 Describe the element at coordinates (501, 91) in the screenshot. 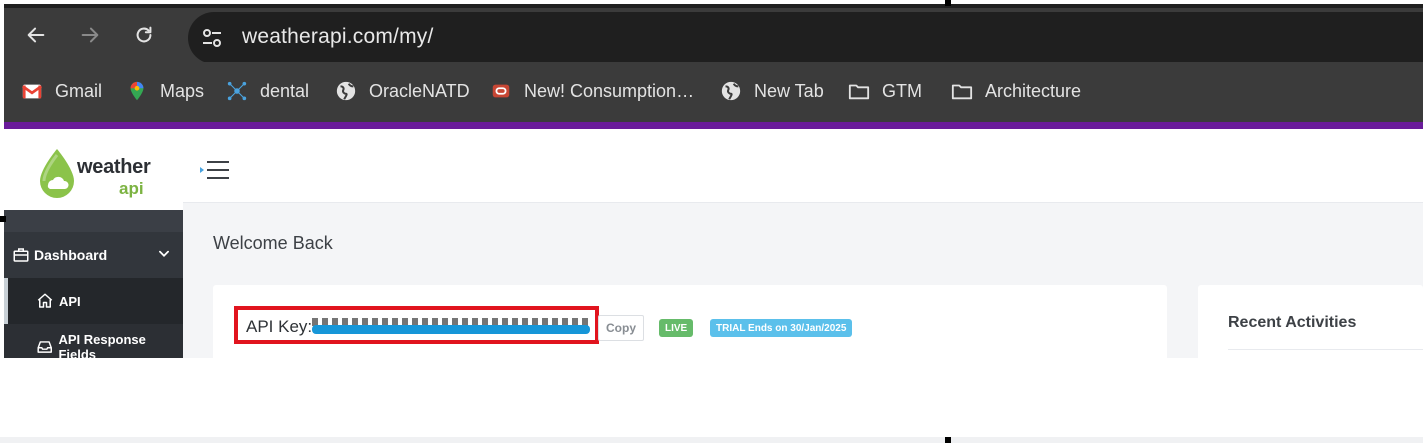

I see `oracle-icon` at that location.